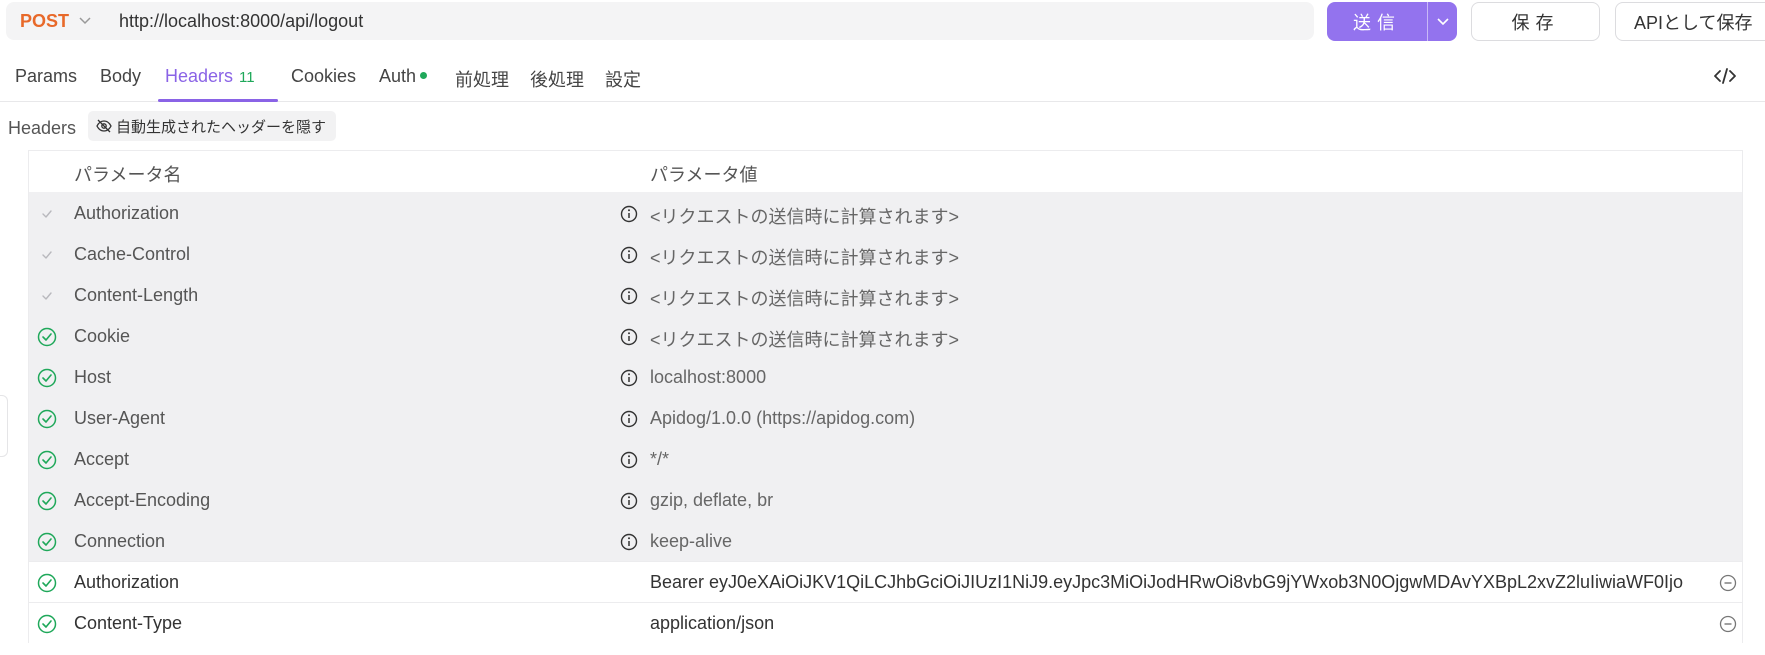 This screenshot has height=655, width=1765. I want to click on table-row: Cookie <リクエストの送信時に計算されます>, so click(885, 335).